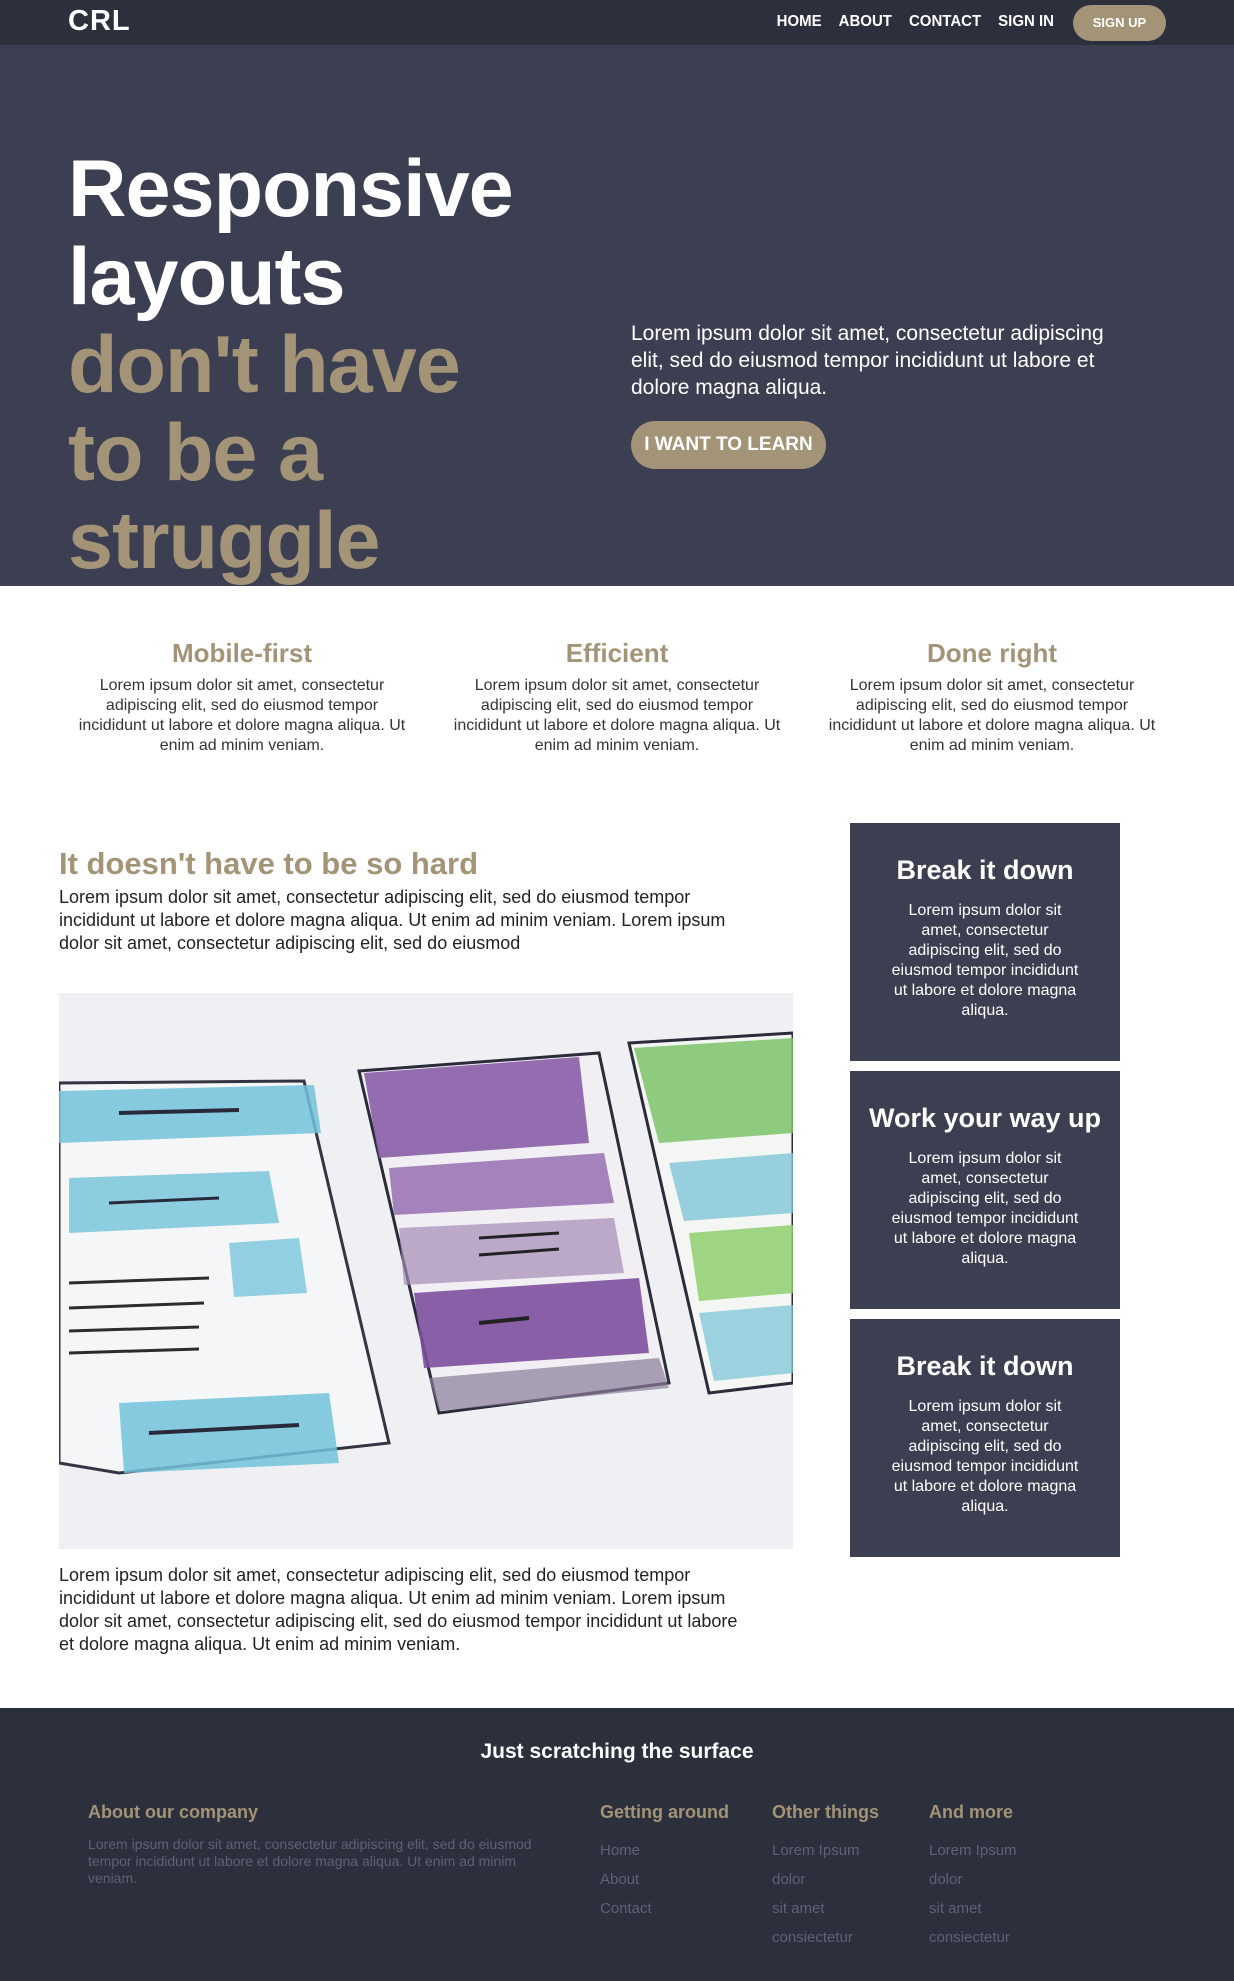 This screenshot has width=1234, height=1981. Describe the element at coordinates (617, 1751) in the screenshot. I see `footer-title: Just scratching the surface` at that location.